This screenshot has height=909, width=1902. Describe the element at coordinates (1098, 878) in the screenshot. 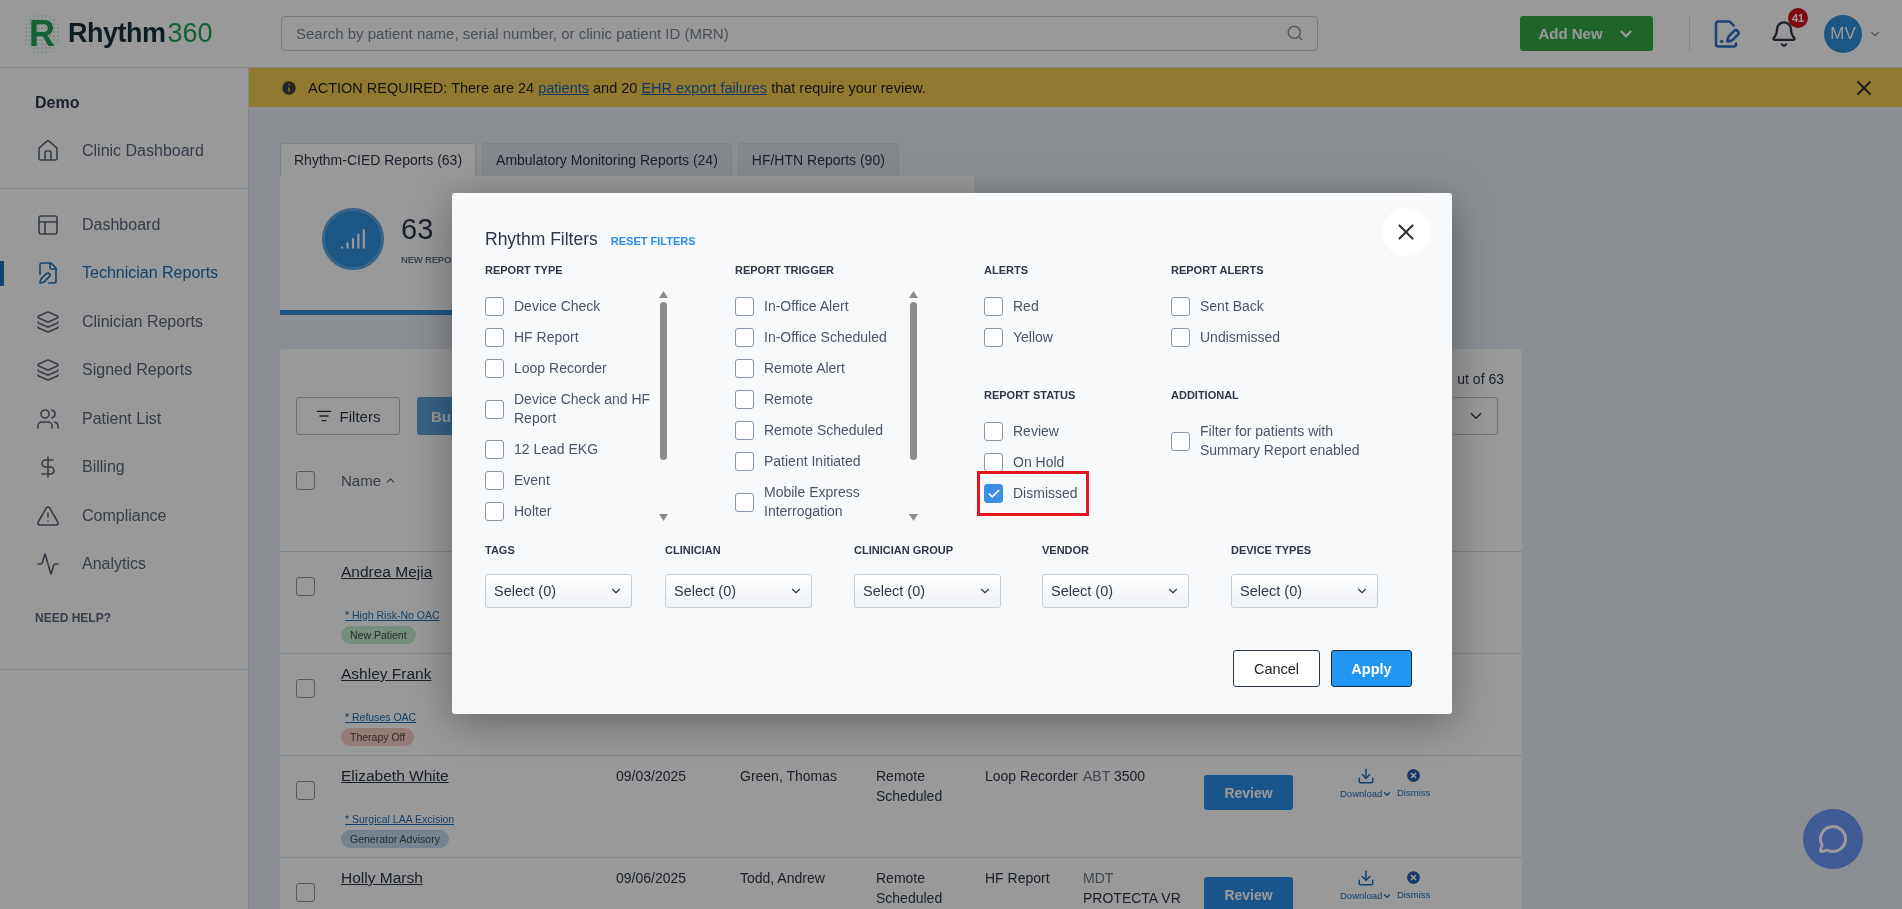

I see `device-maker-text: MDT` at that location.